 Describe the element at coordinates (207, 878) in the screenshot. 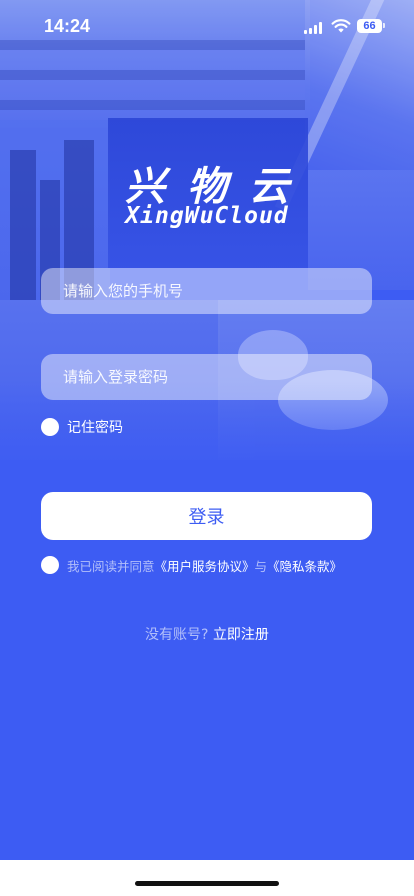

I see `bottom-safe-area` at that location.